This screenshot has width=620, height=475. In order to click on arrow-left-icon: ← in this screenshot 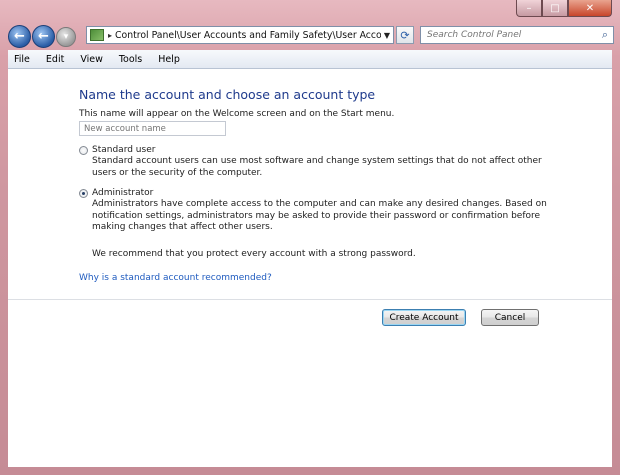, I will do `click(19, 36)`.